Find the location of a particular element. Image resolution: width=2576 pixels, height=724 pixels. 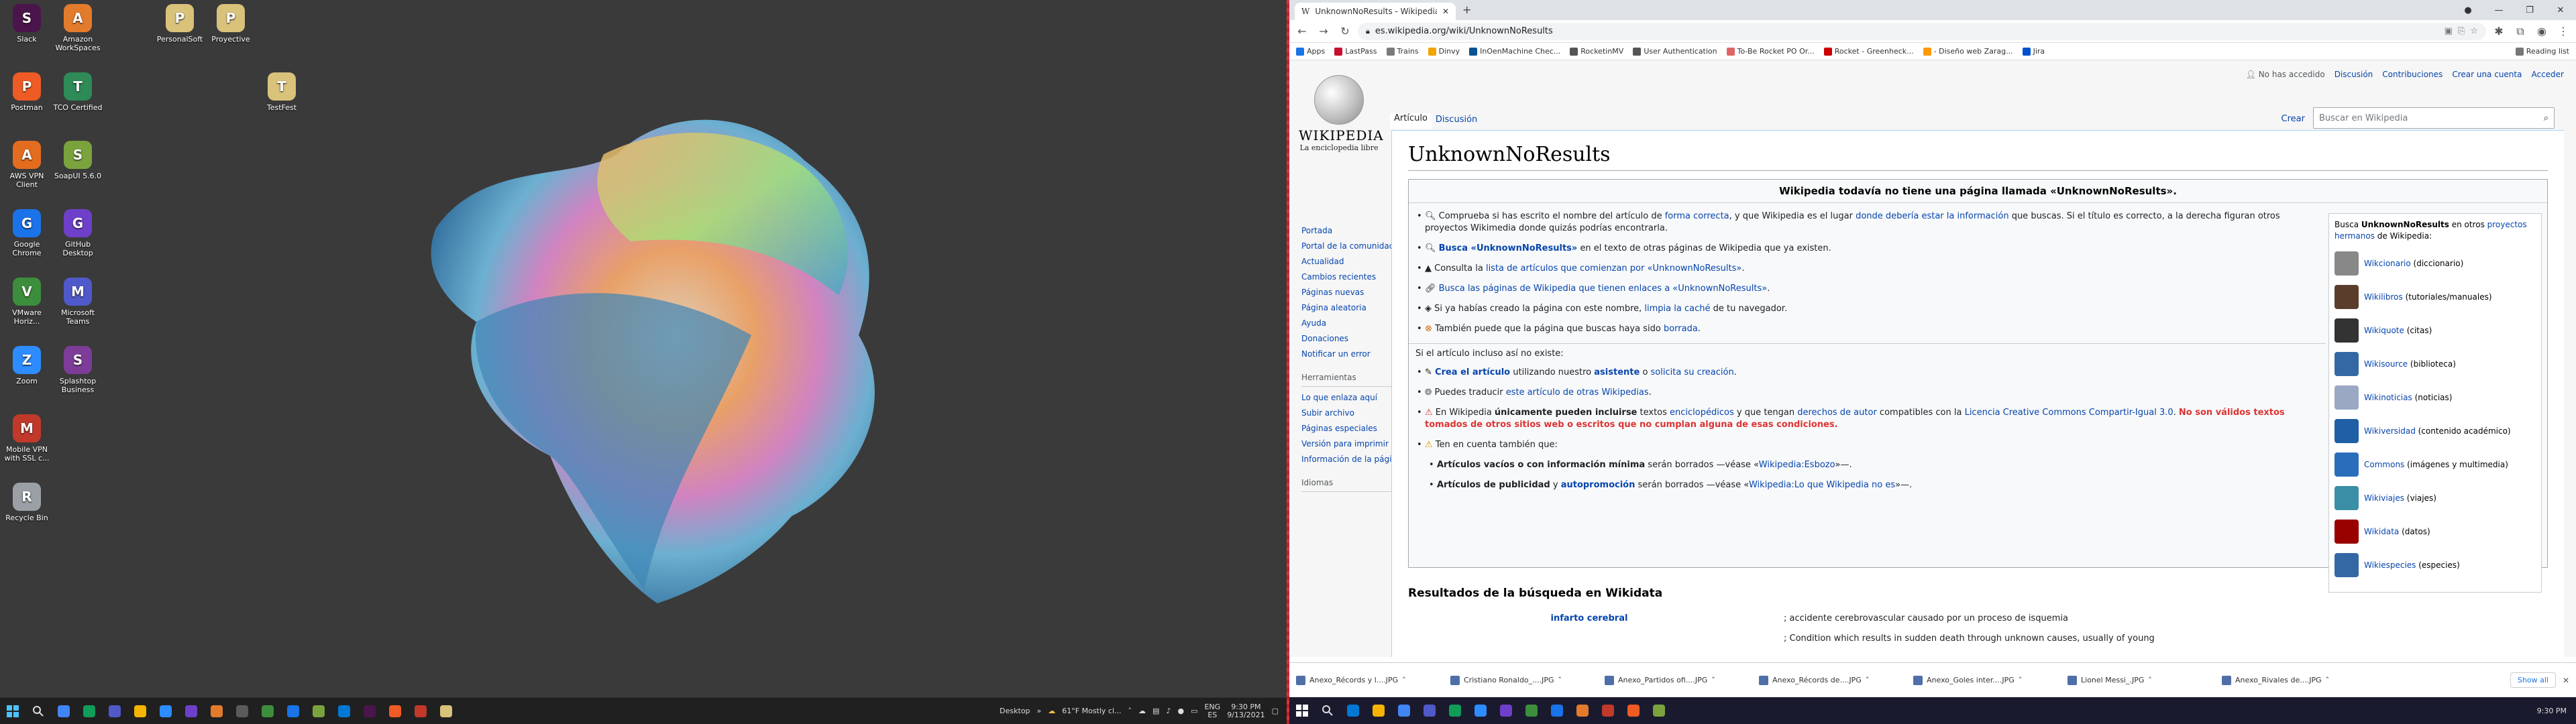

desktop-icon: P PersonalSoft is located at coordinates (179, 24).